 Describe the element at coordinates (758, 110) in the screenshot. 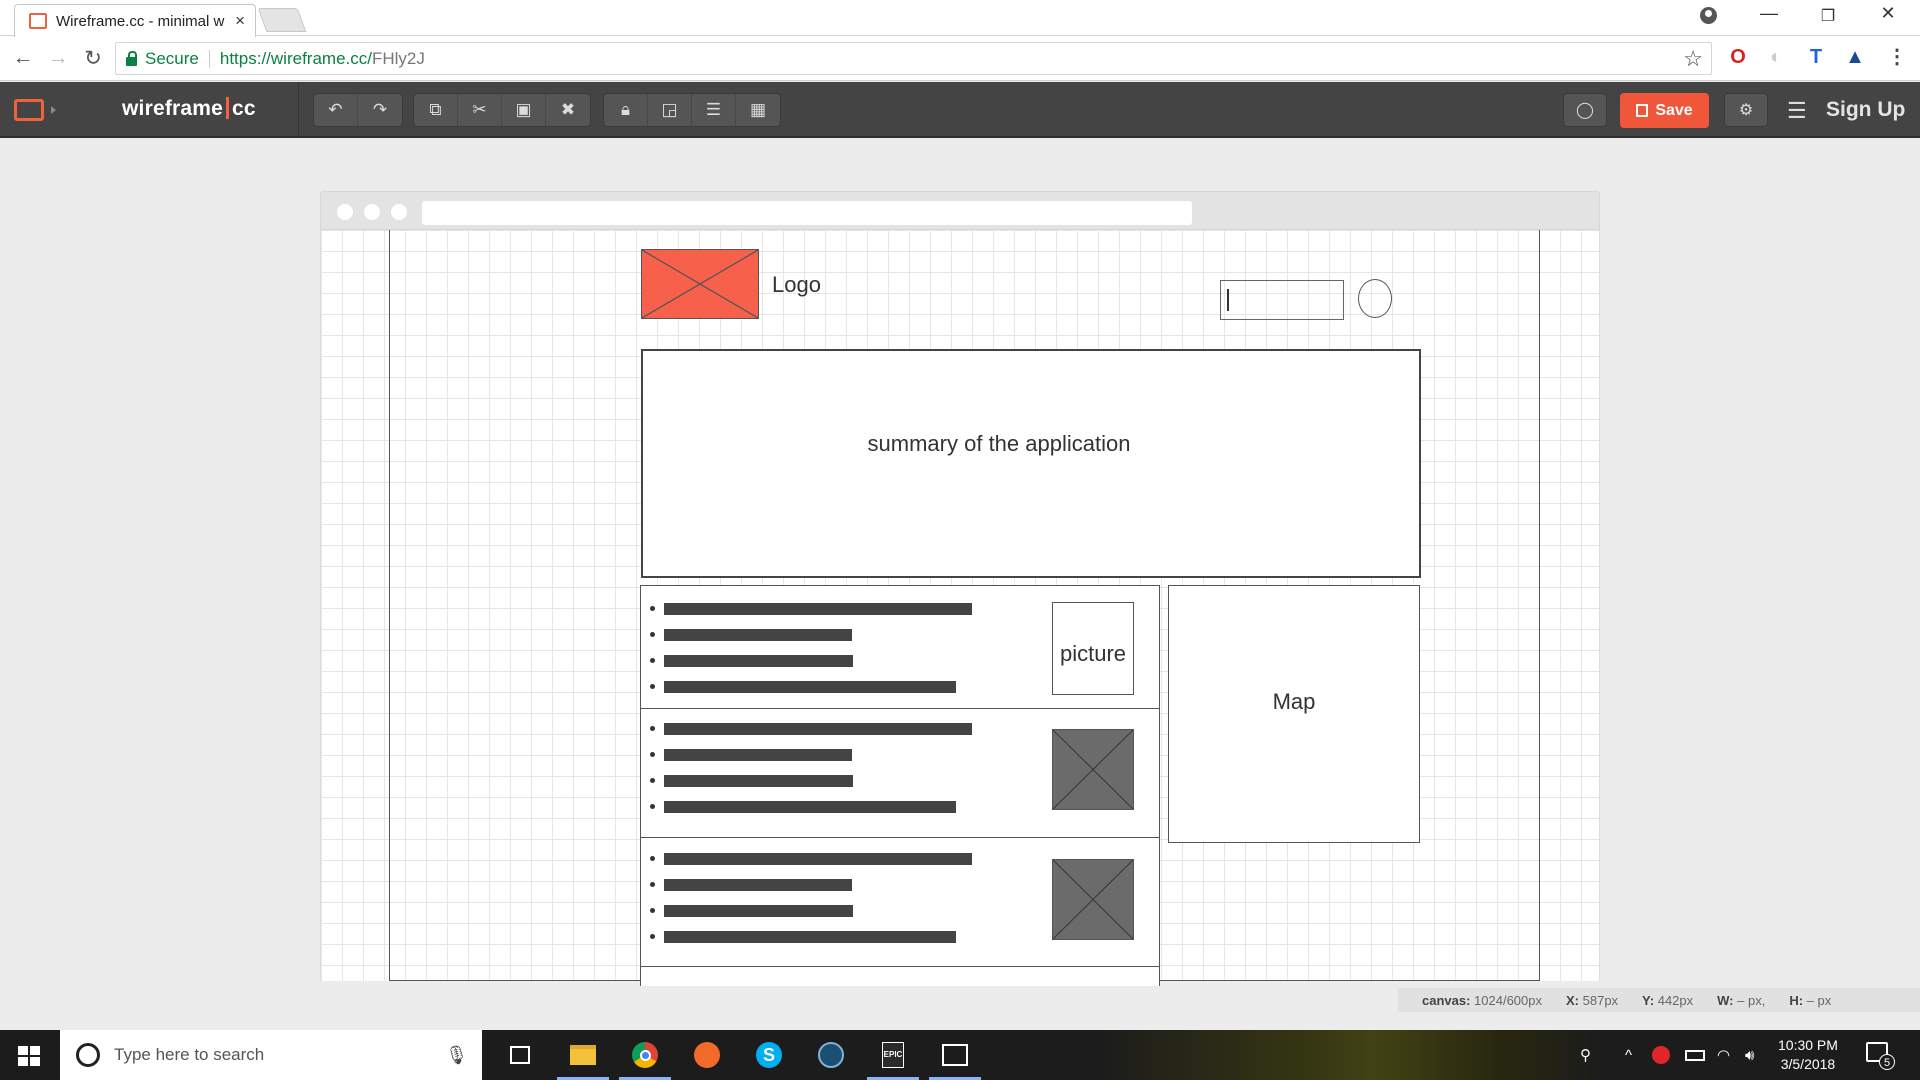

I see `group-icon: ▦` at that location.